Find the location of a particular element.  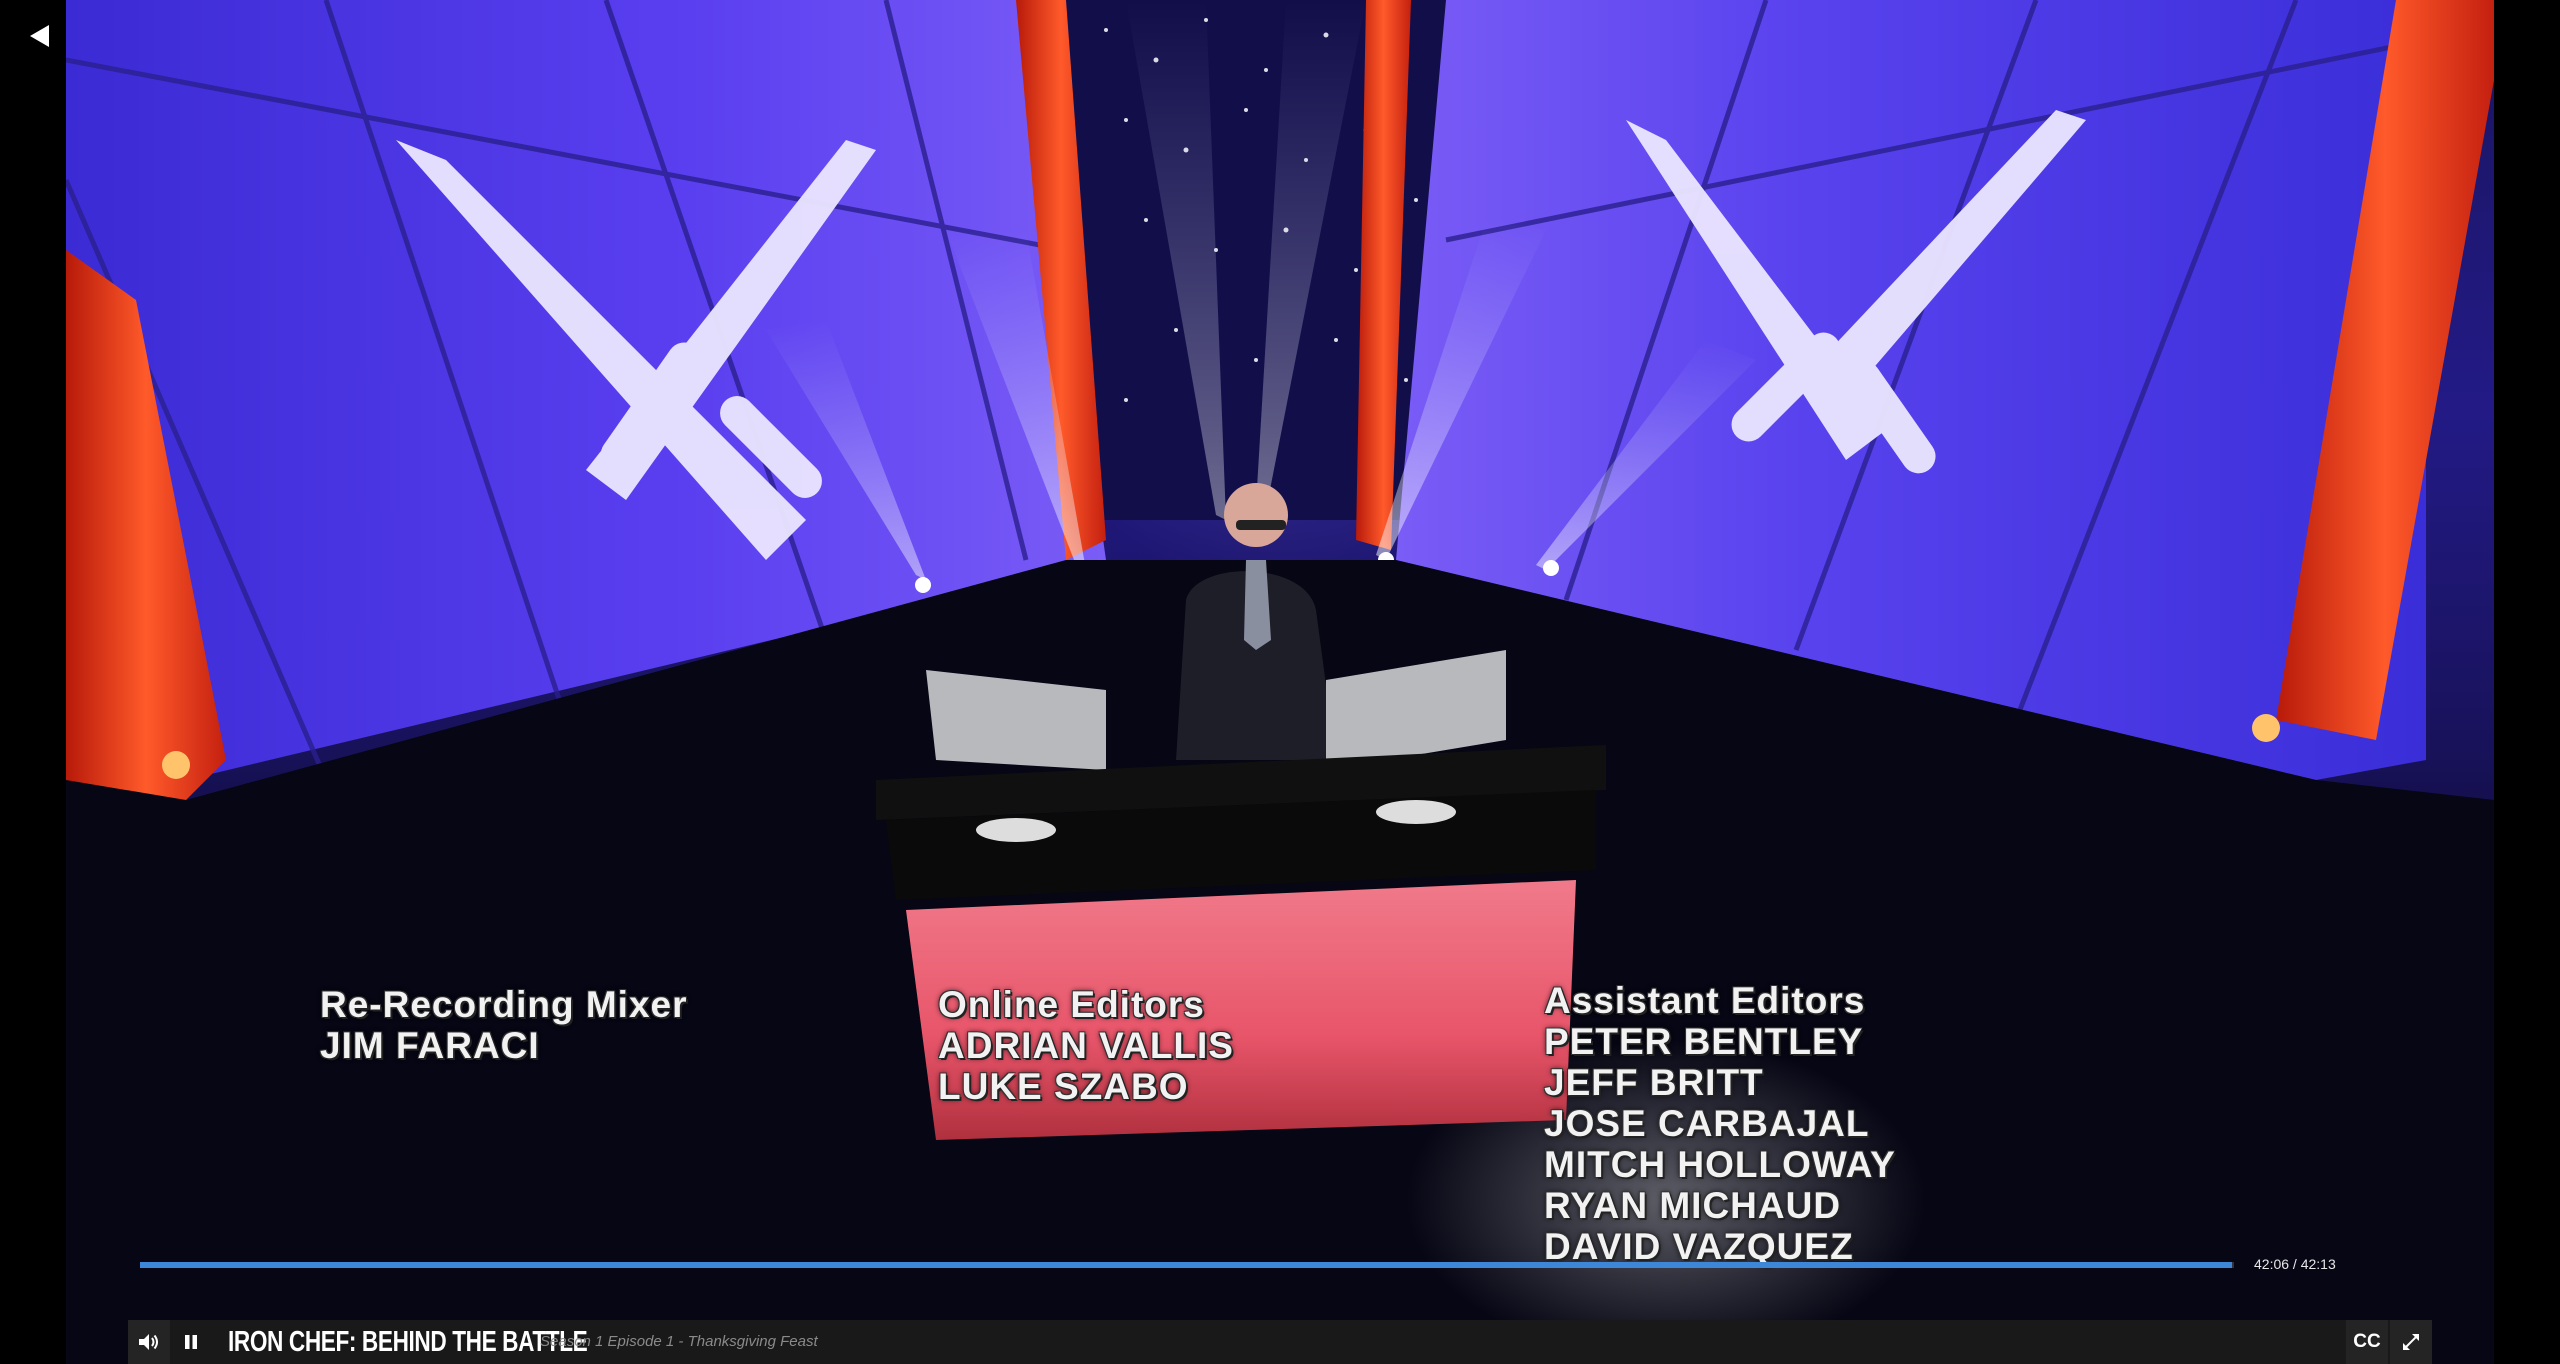

pause-icon is located at coordinates (191, 1342).